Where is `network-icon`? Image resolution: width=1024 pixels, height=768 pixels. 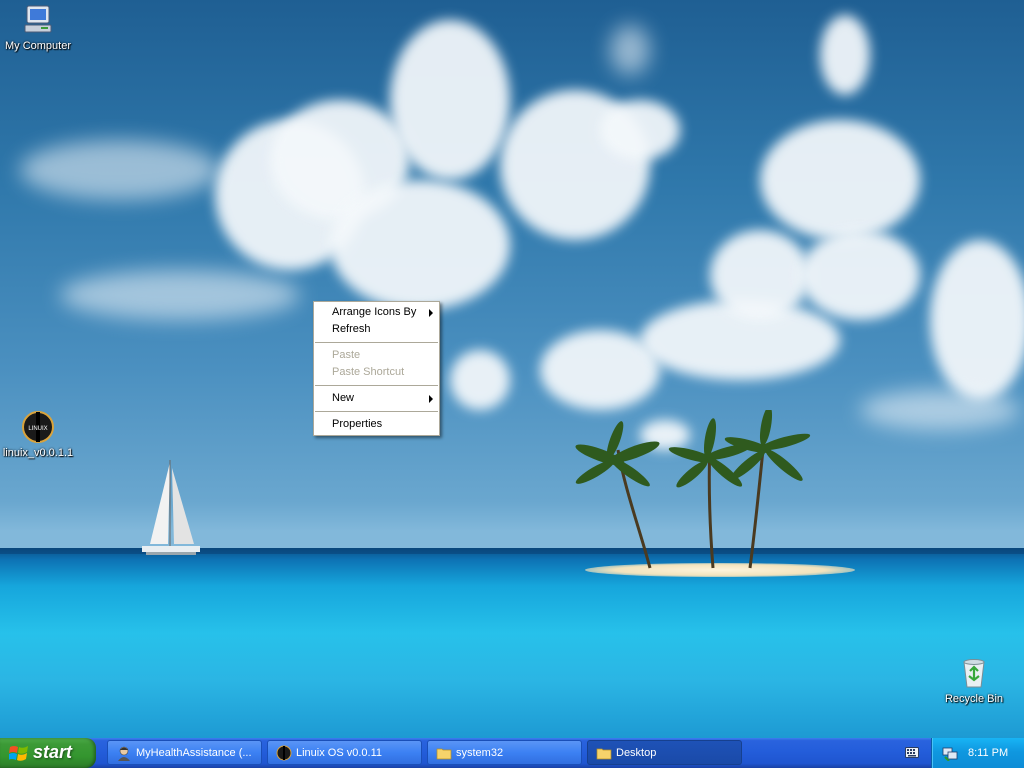 network-icon is located at coordinates (950, 753).